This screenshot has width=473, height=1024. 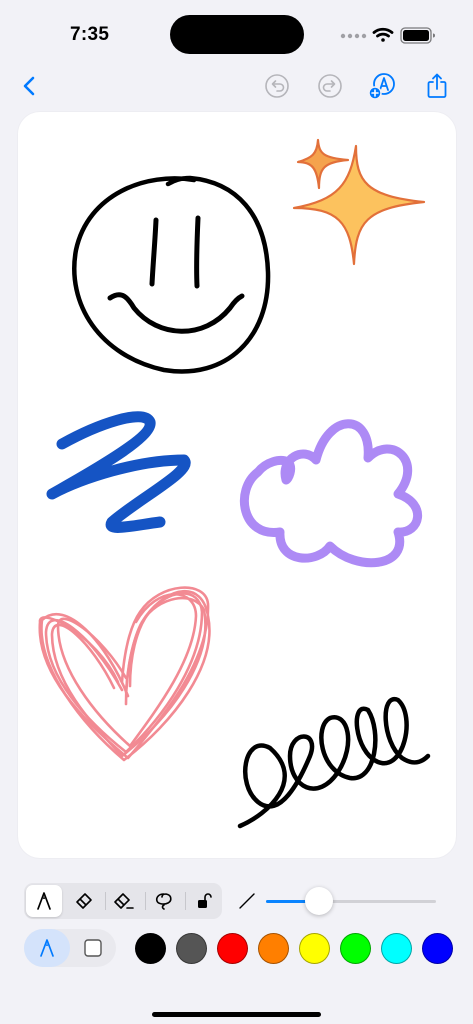 I want to click on signal-icon, so click(x=353, y=36).